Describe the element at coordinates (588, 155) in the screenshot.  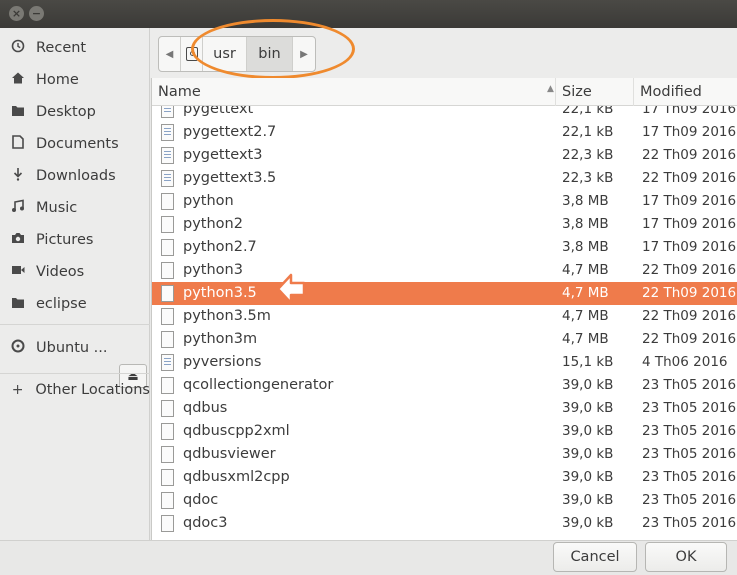
I see `file-size: 22,3 kB` at that location.